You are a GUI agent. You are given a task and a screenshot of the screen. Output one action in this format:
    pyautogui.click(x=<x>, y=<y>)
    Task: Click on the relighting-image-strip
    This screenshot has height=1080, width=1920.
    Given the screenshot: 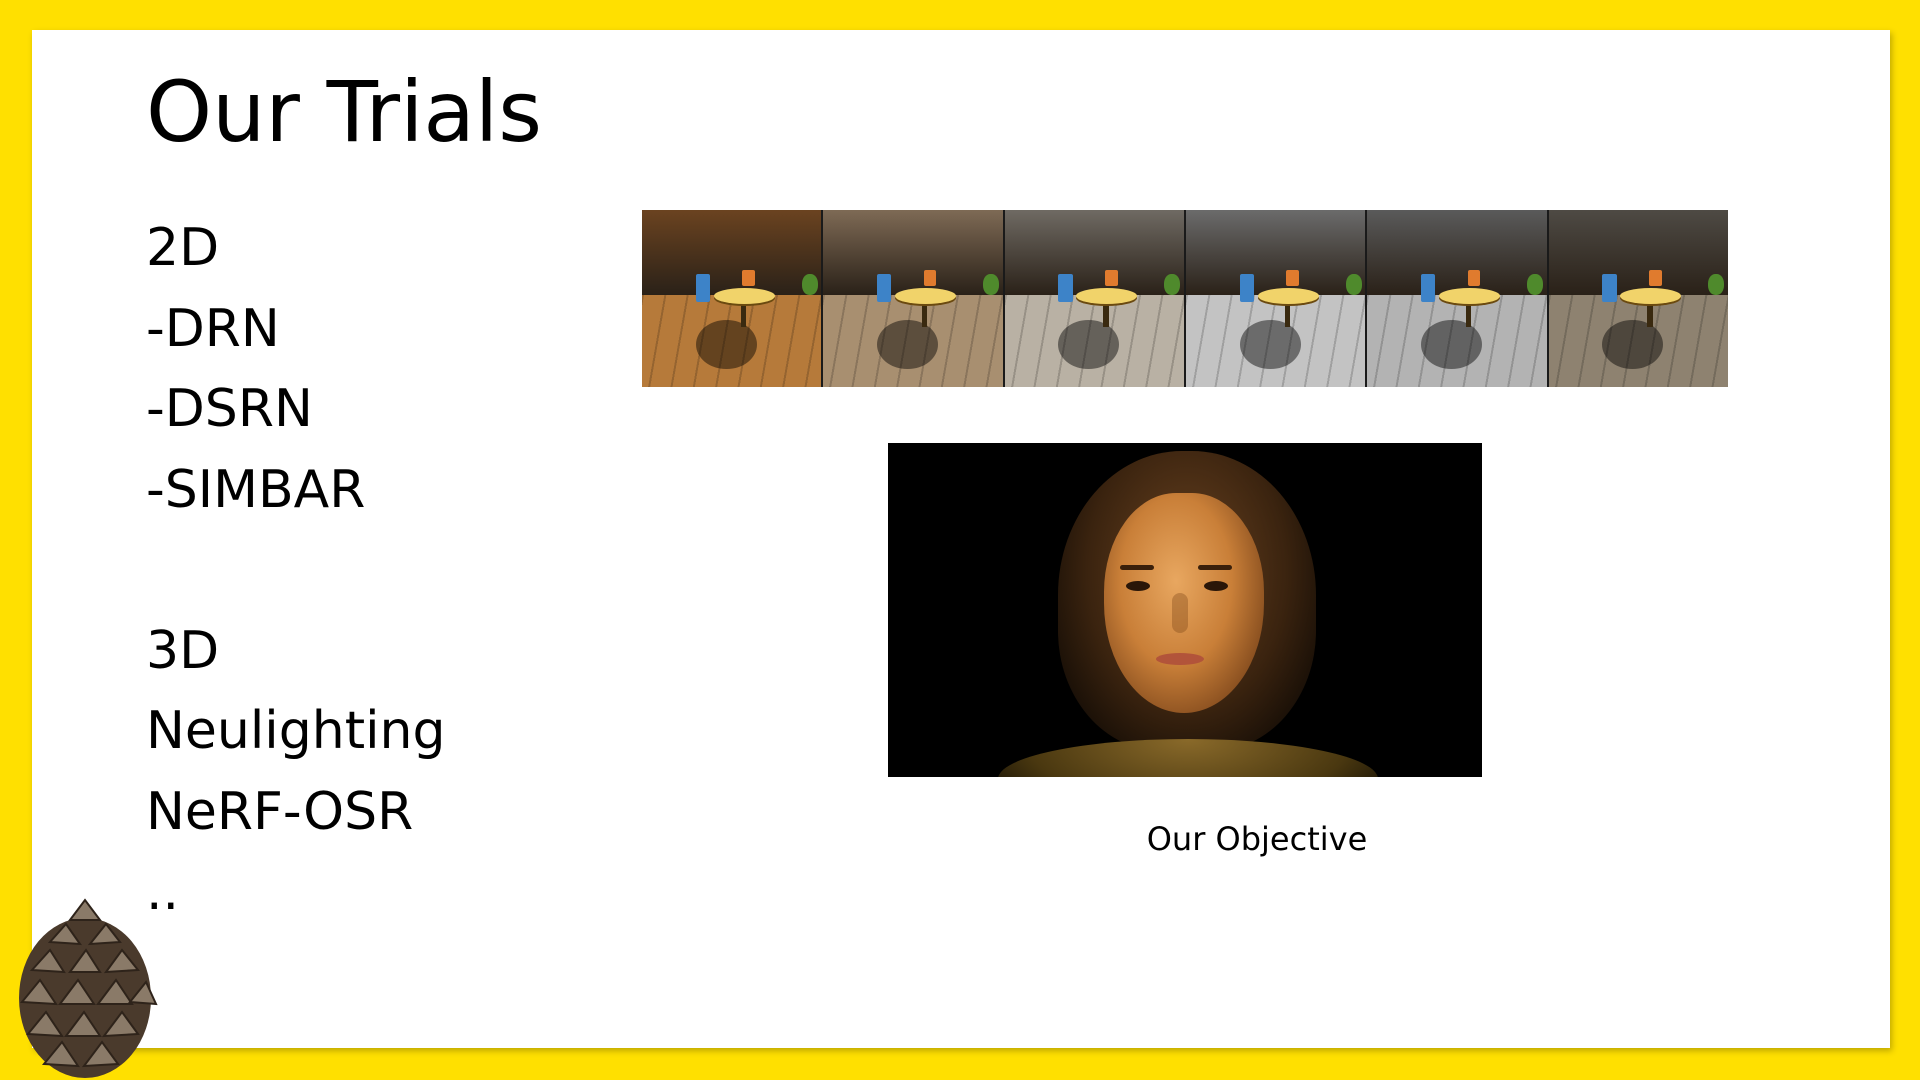 What is the action you would take?
    pyautogui.click(x=1185, y=298)
    